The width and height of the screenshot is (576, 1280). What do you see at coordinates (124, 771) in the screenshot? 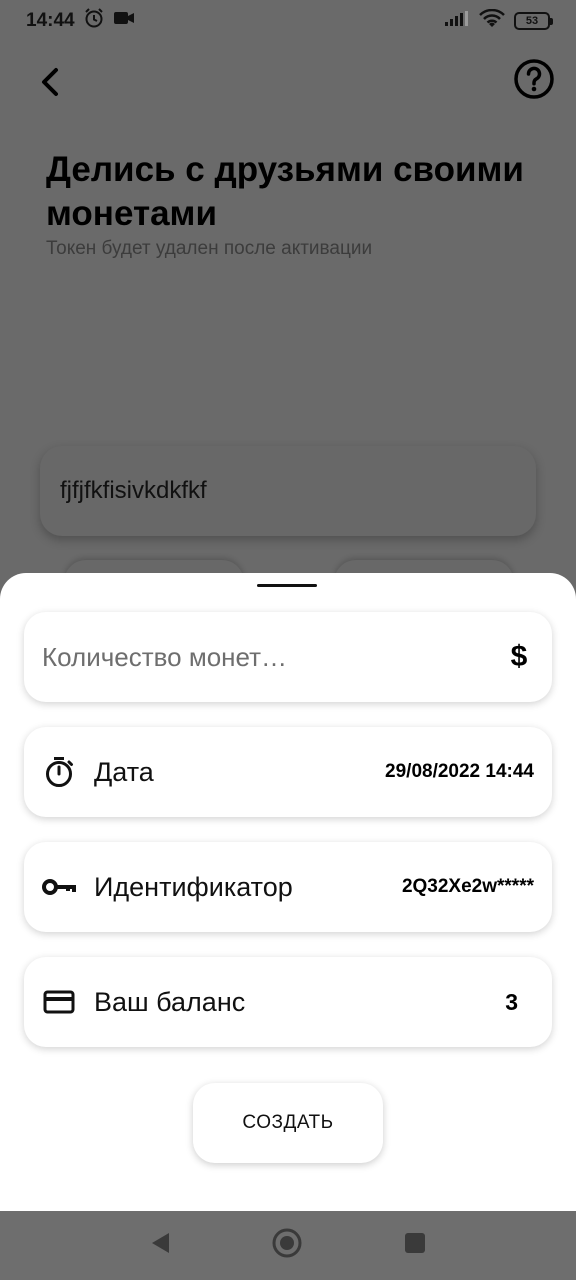
I see `date-label: Дата` at bounding box center [124, 771].